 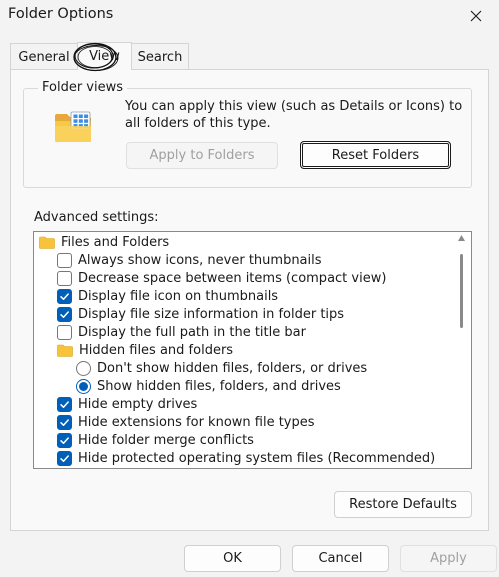 What do you see at coordinates (192, 332) in the screenshot?
I see `setting-label: Display the full path in the title bar` at bounding box center [192, 332].